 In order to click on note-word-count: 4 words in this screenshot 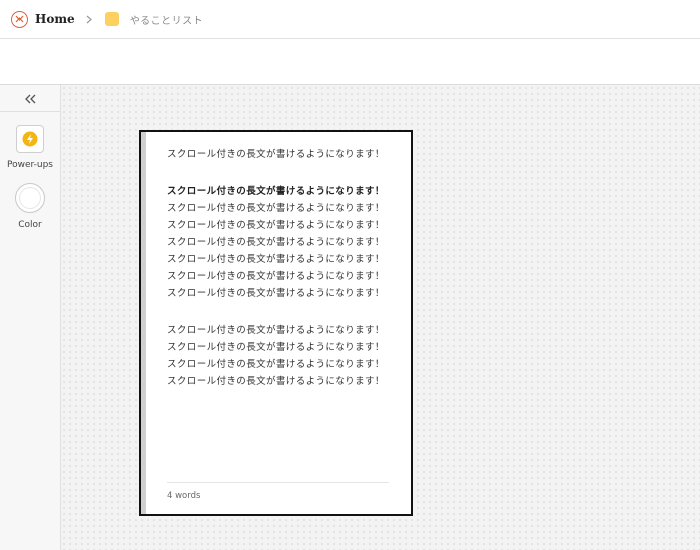, I will do `click(278, 491)`.